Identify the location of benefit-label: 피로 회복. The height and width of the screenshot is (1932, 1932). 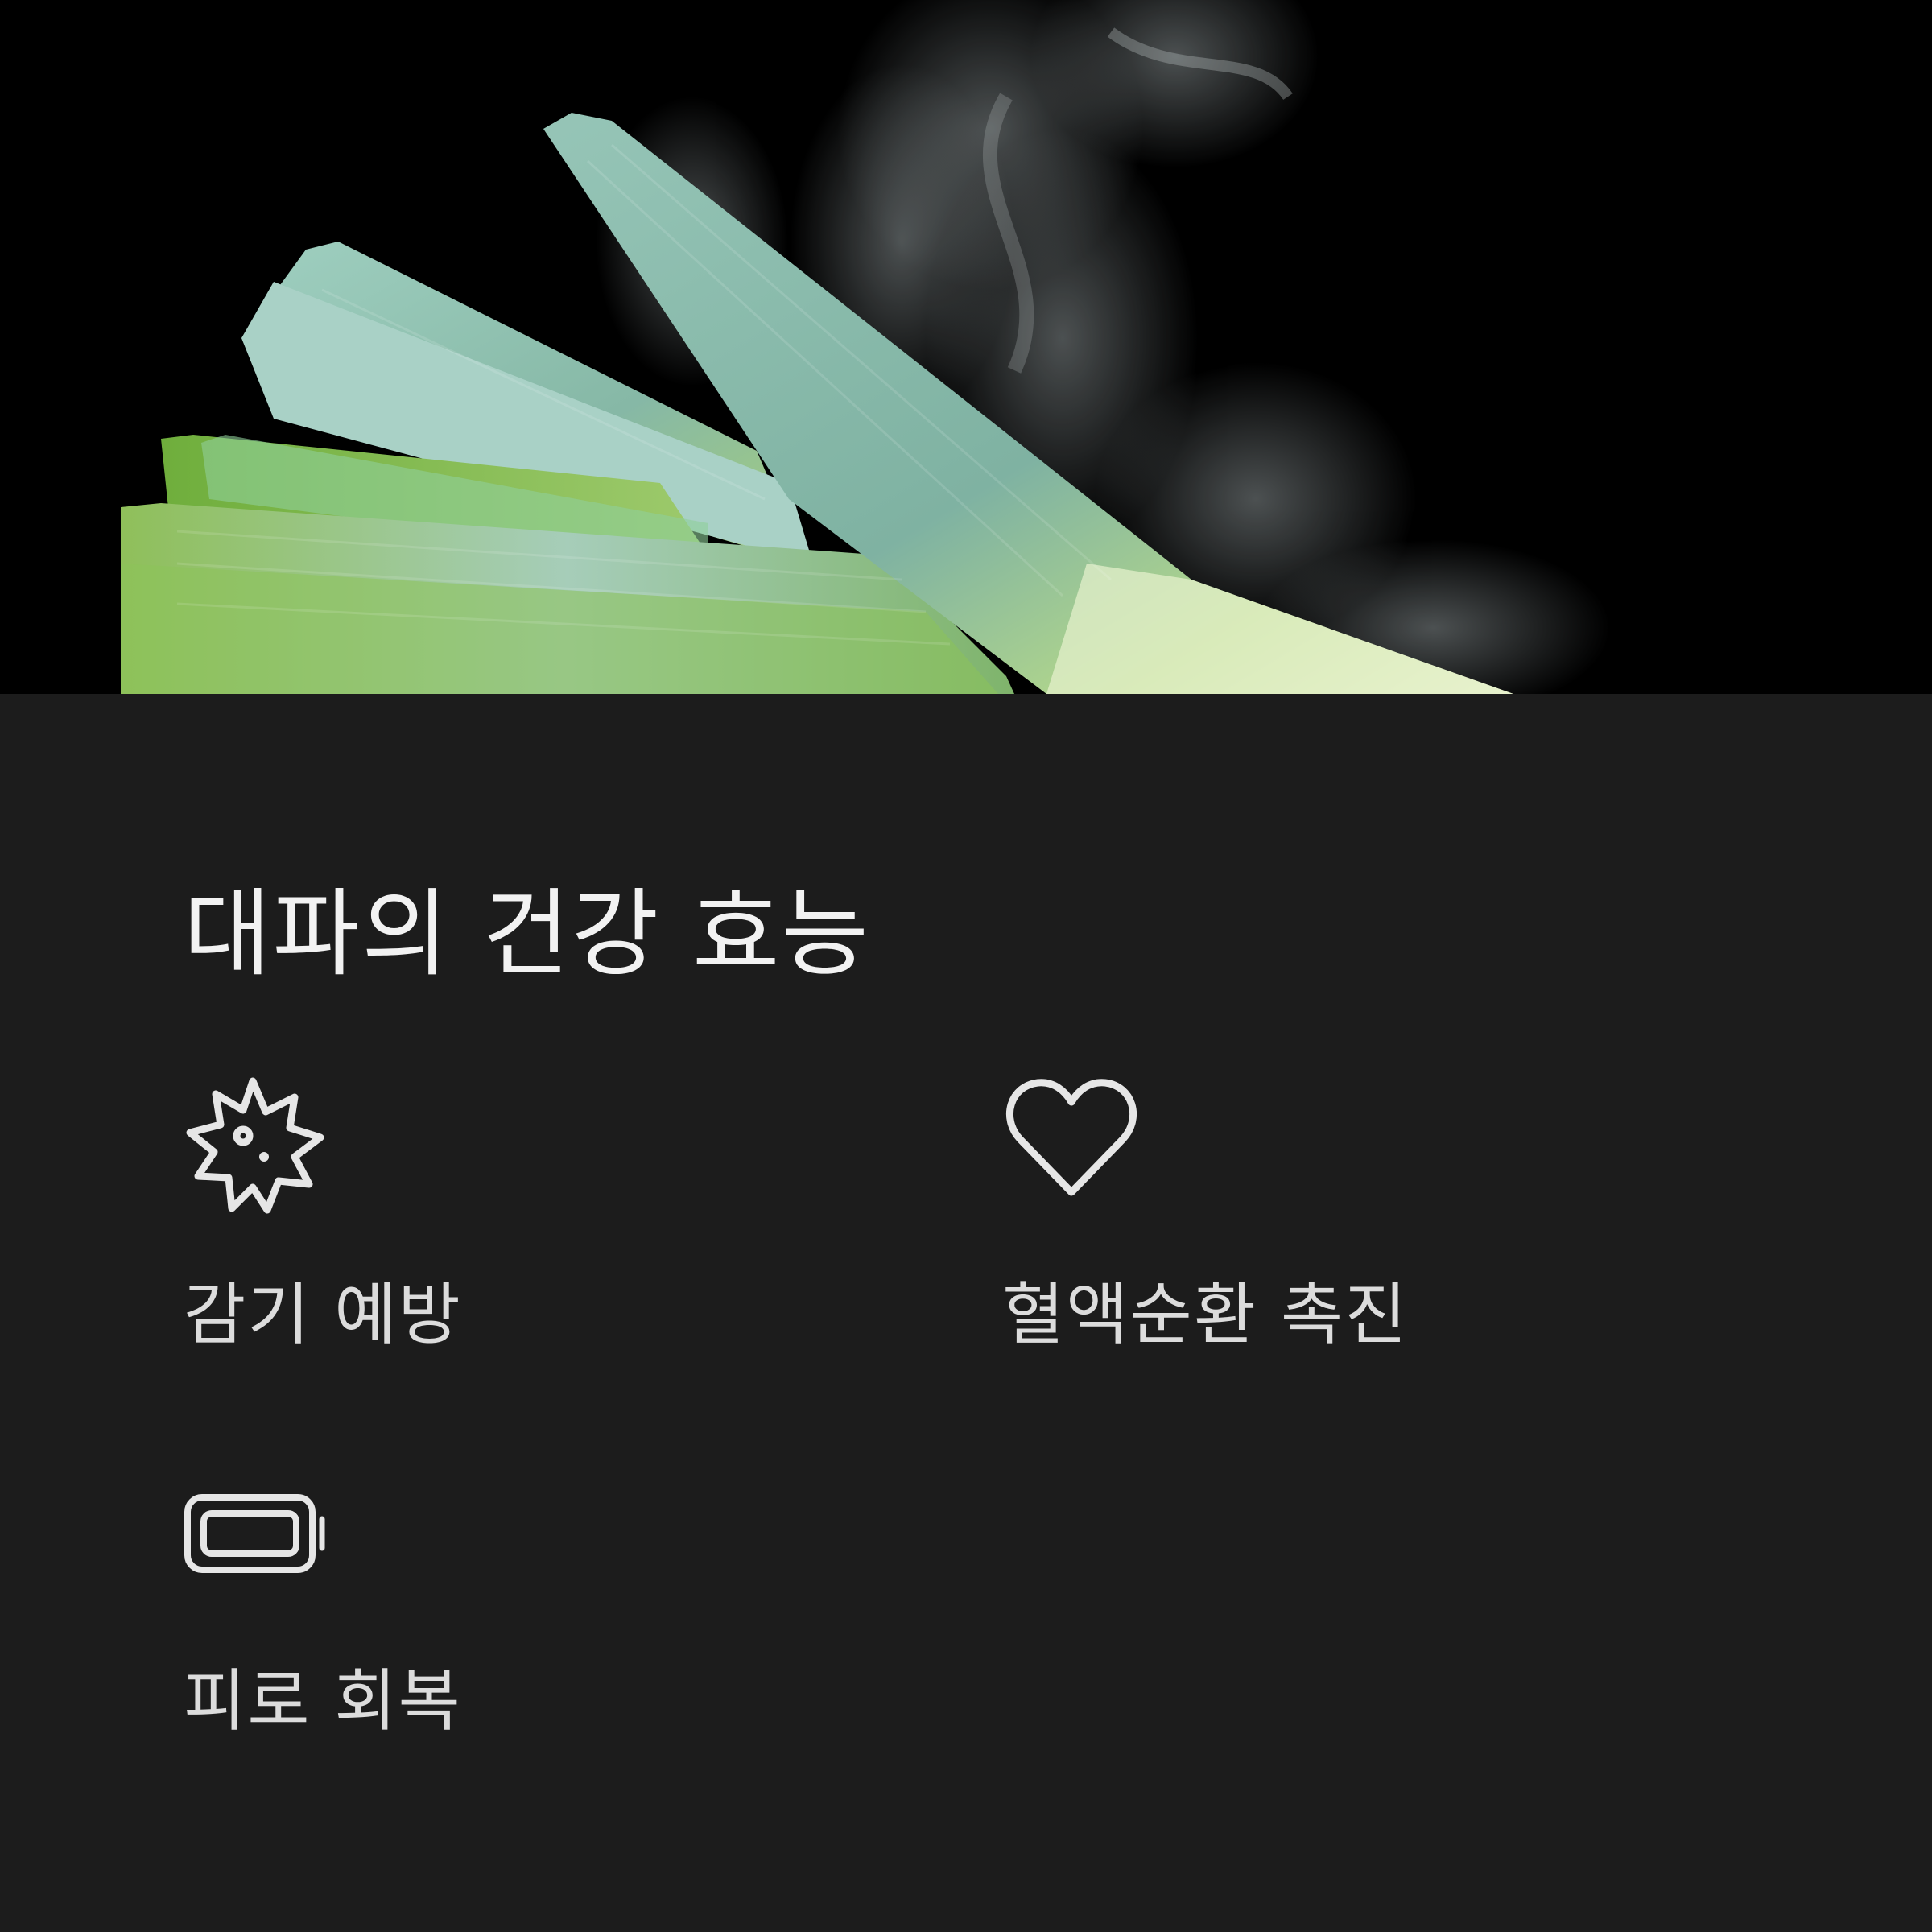
(323, 1701).